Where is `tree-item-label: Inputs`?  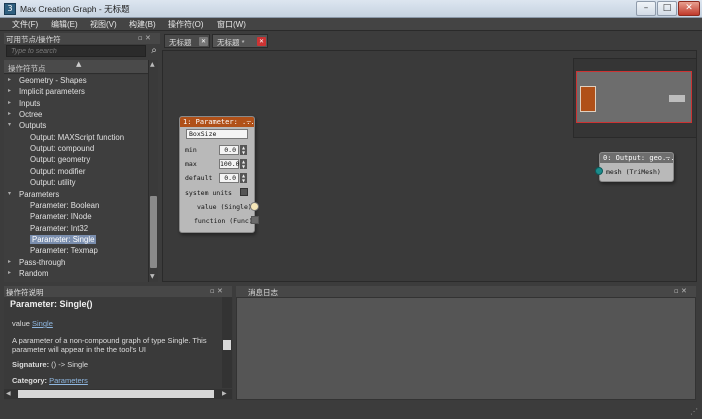 tree-item-label: Inputs is located at coordinates (30, 103).